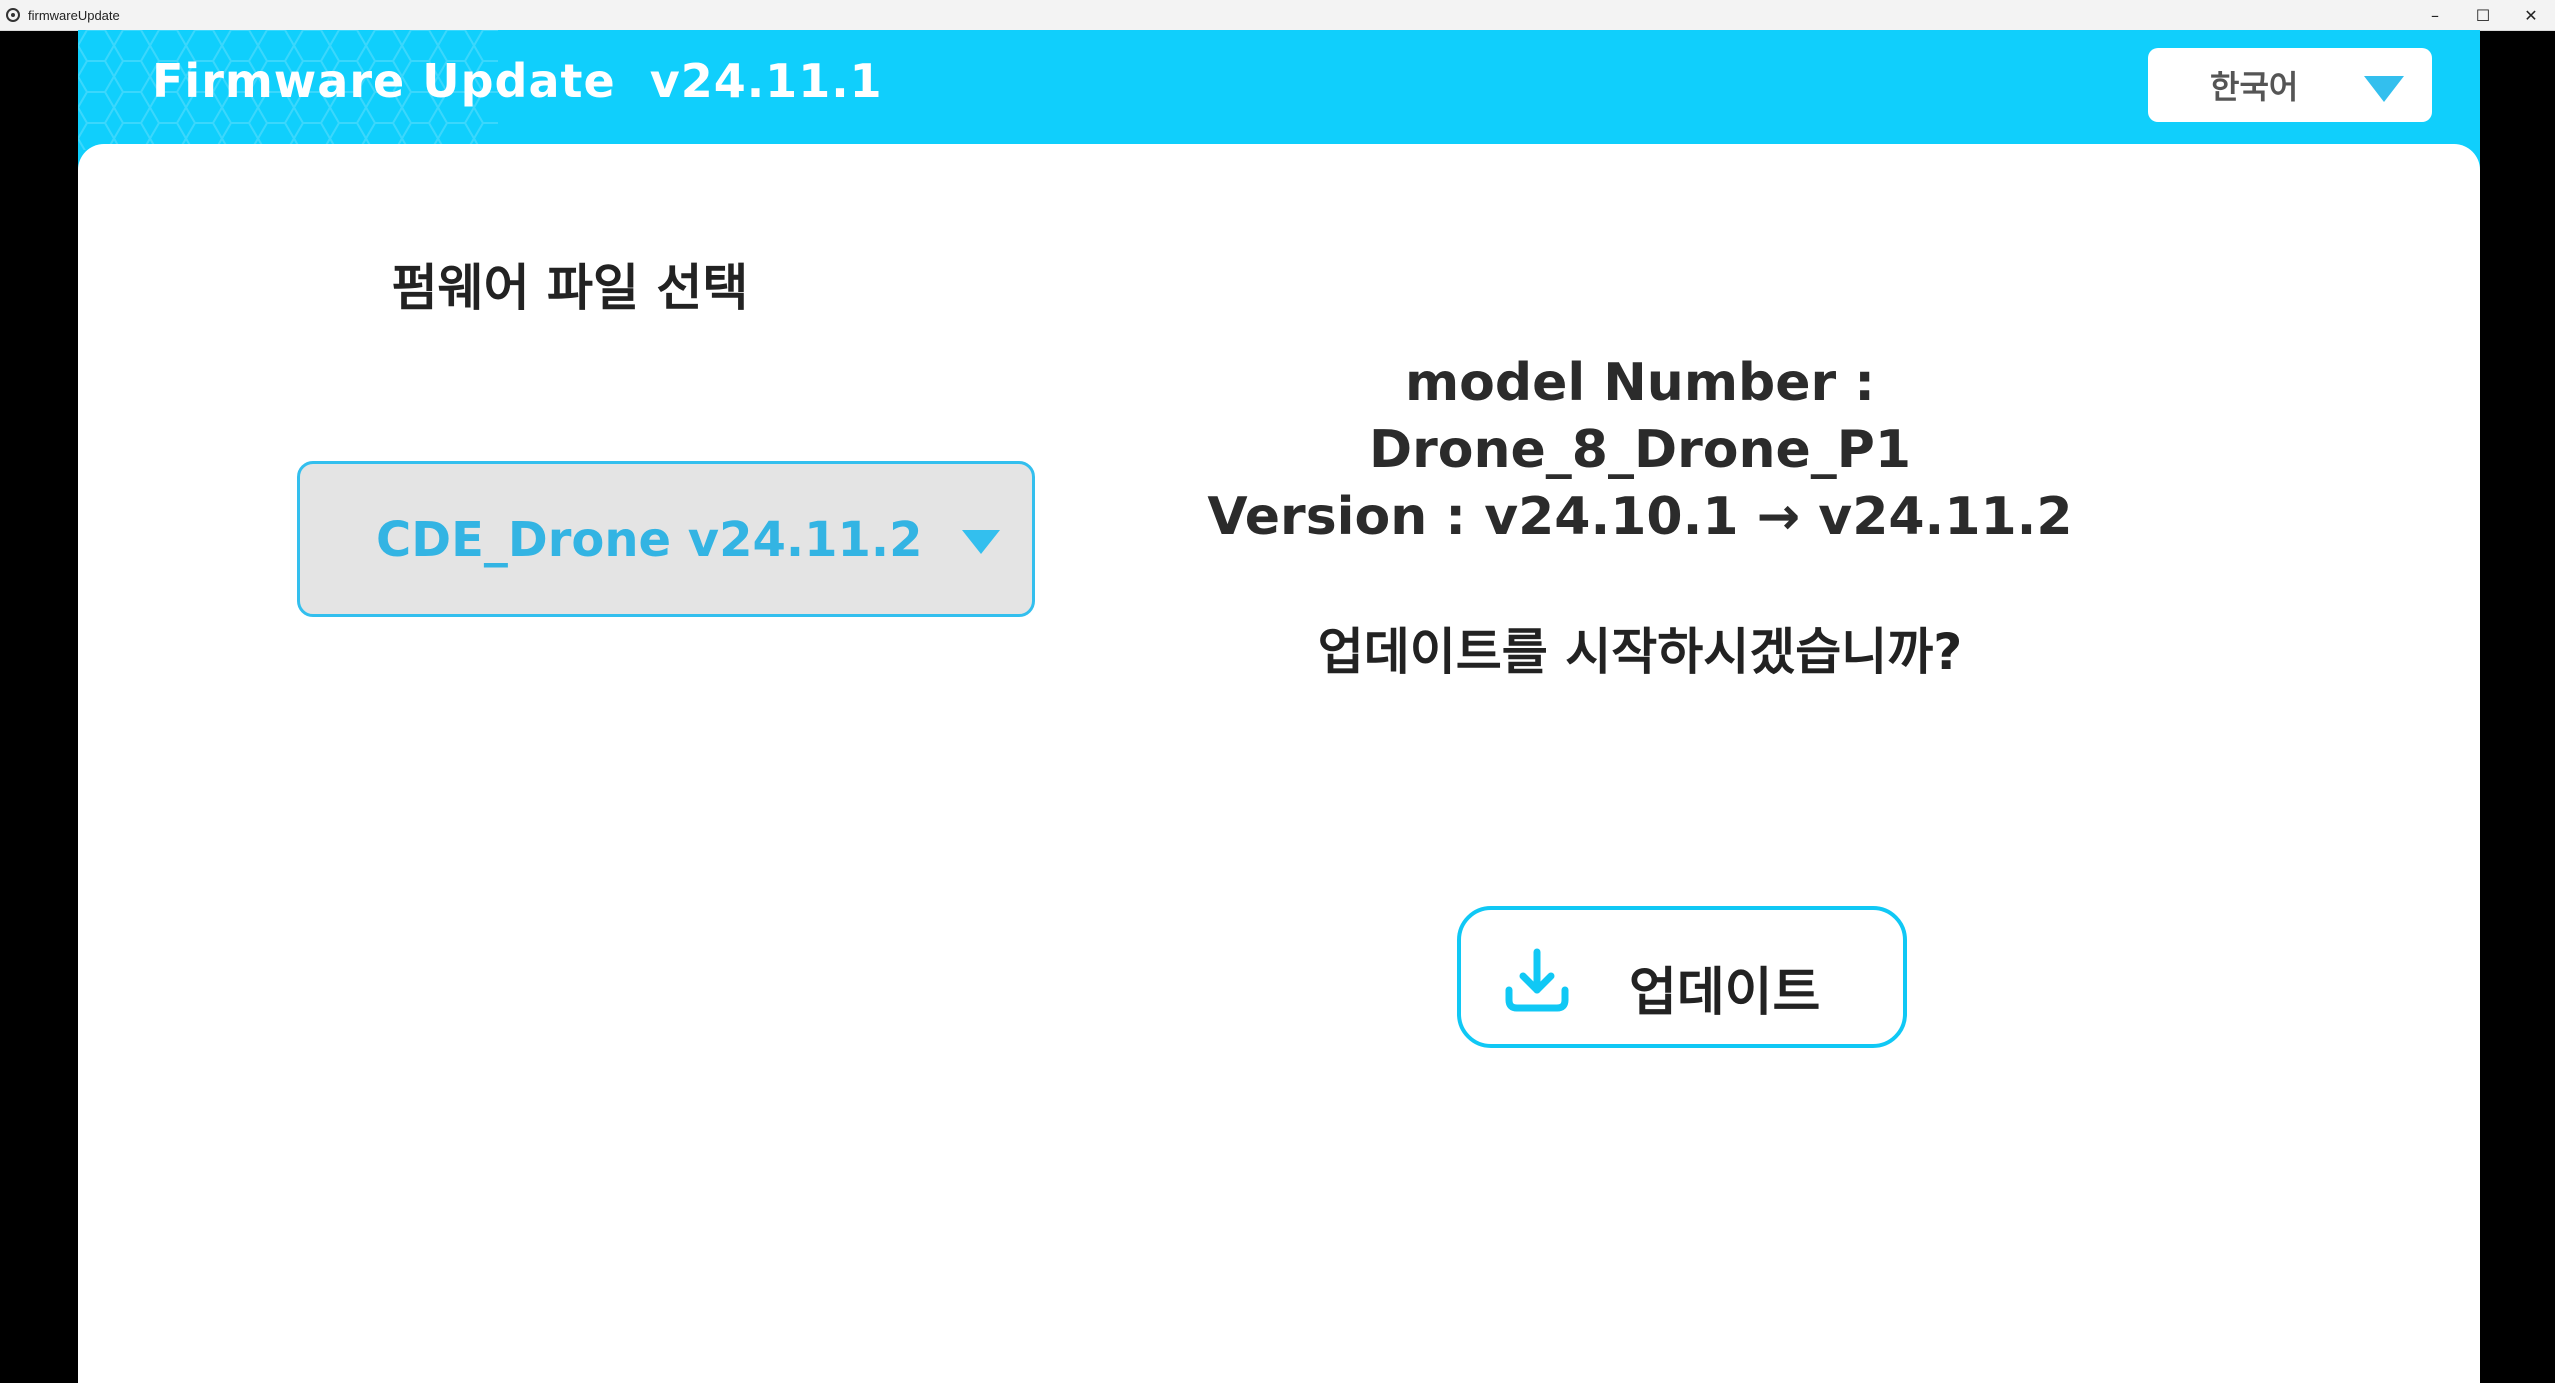 The width and height of the screenshot is (2555, 1383). I want to click on firmware-file-dropdown: CDE_Drone v24.11.2, so click(666, 539).